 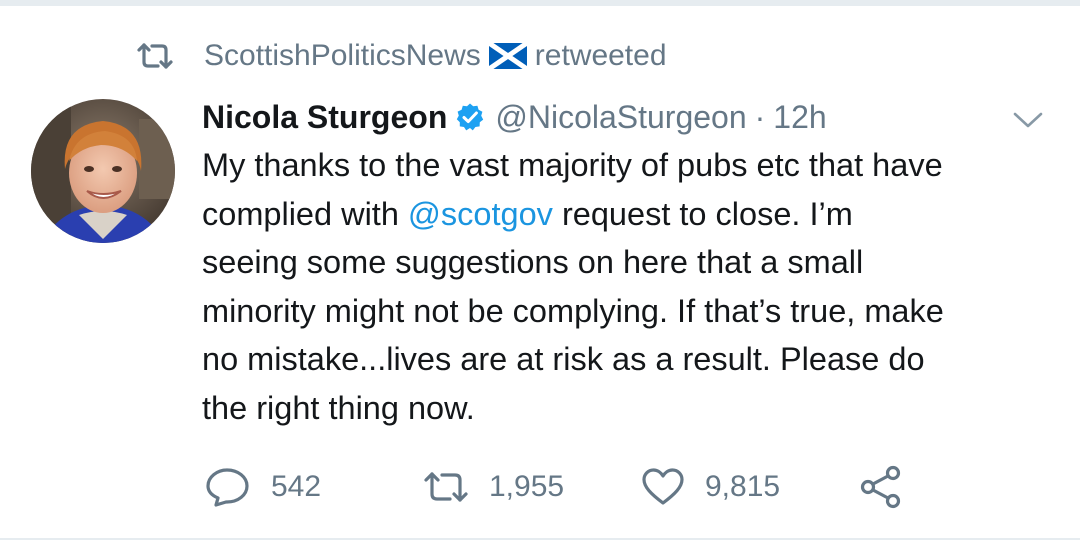 What do you see at coordinates (470, 117) in the screenshot?
I see `verified-badge-icon` at bounding box center [470, 117].